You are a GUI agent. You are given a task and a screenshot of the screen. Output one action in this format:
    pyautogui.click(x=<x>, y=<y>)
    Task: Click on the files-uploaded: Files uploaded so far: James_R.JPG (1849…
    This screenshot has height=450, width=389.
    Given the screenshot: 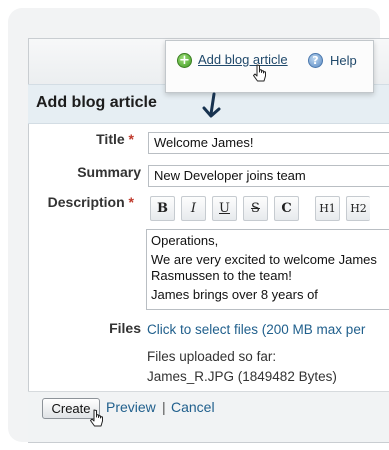 What is the action you would take?
    pyautogui.click(x=242, y=367)
    